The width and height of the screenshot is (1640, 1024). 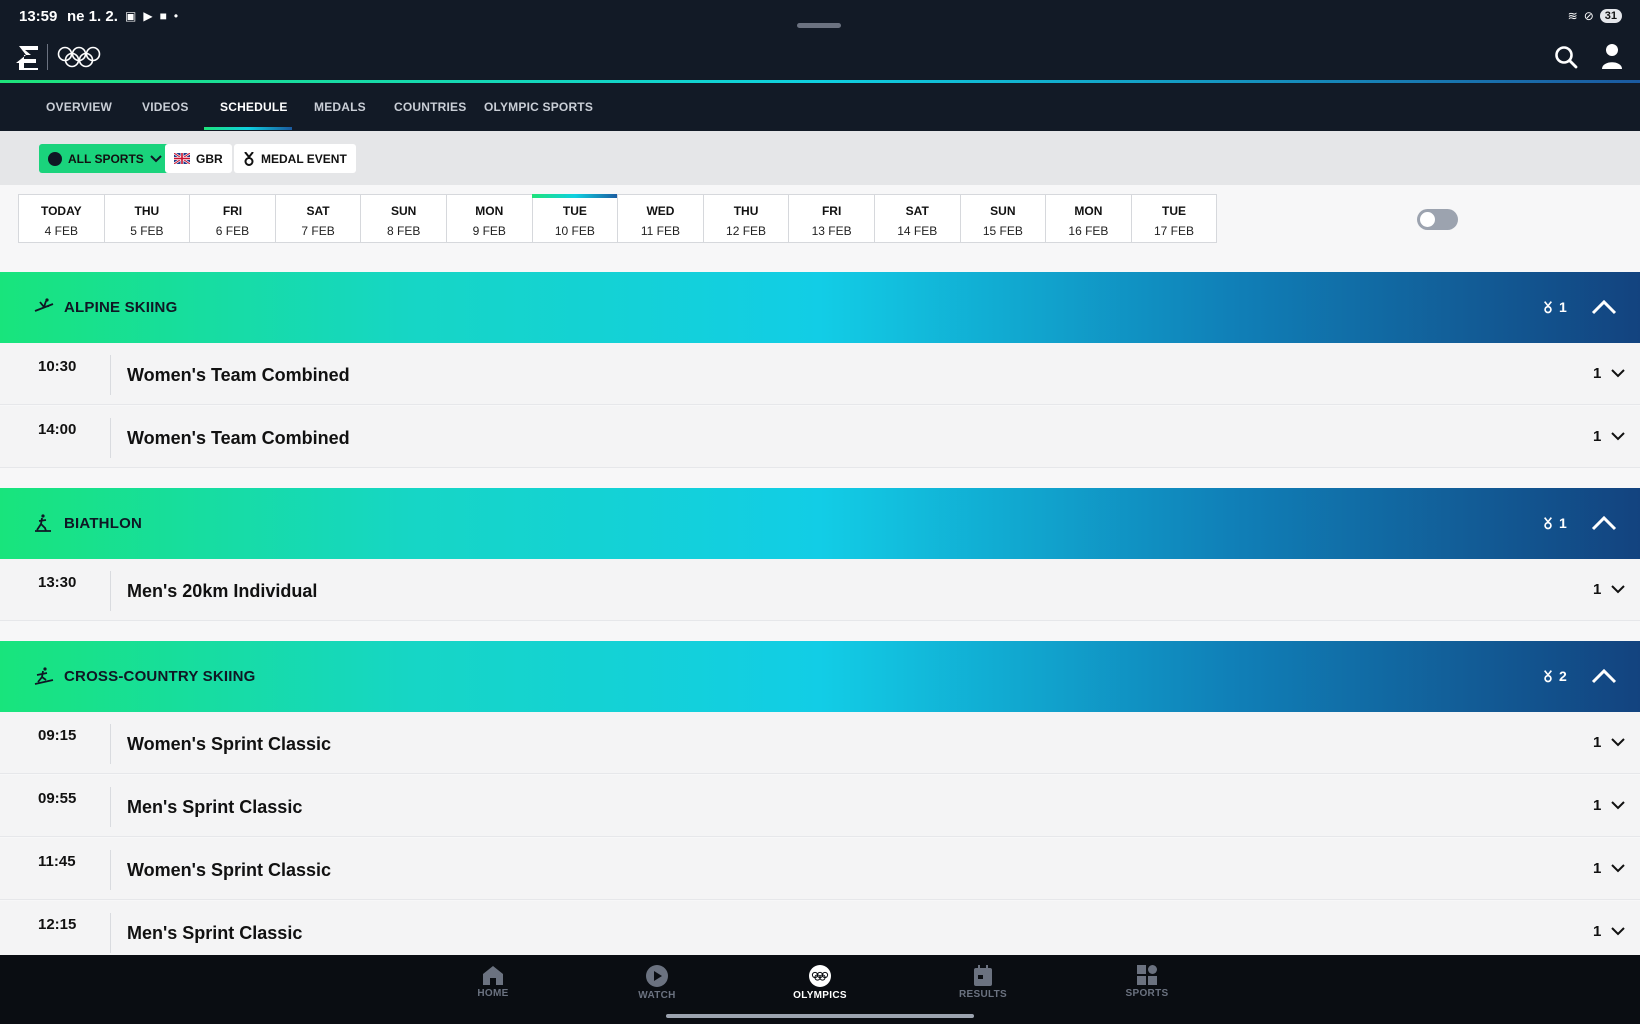 What do you see at coordinates (28, 57) in the screenshot?
I see `eurosport-logo` at bounding box center [28, 57].